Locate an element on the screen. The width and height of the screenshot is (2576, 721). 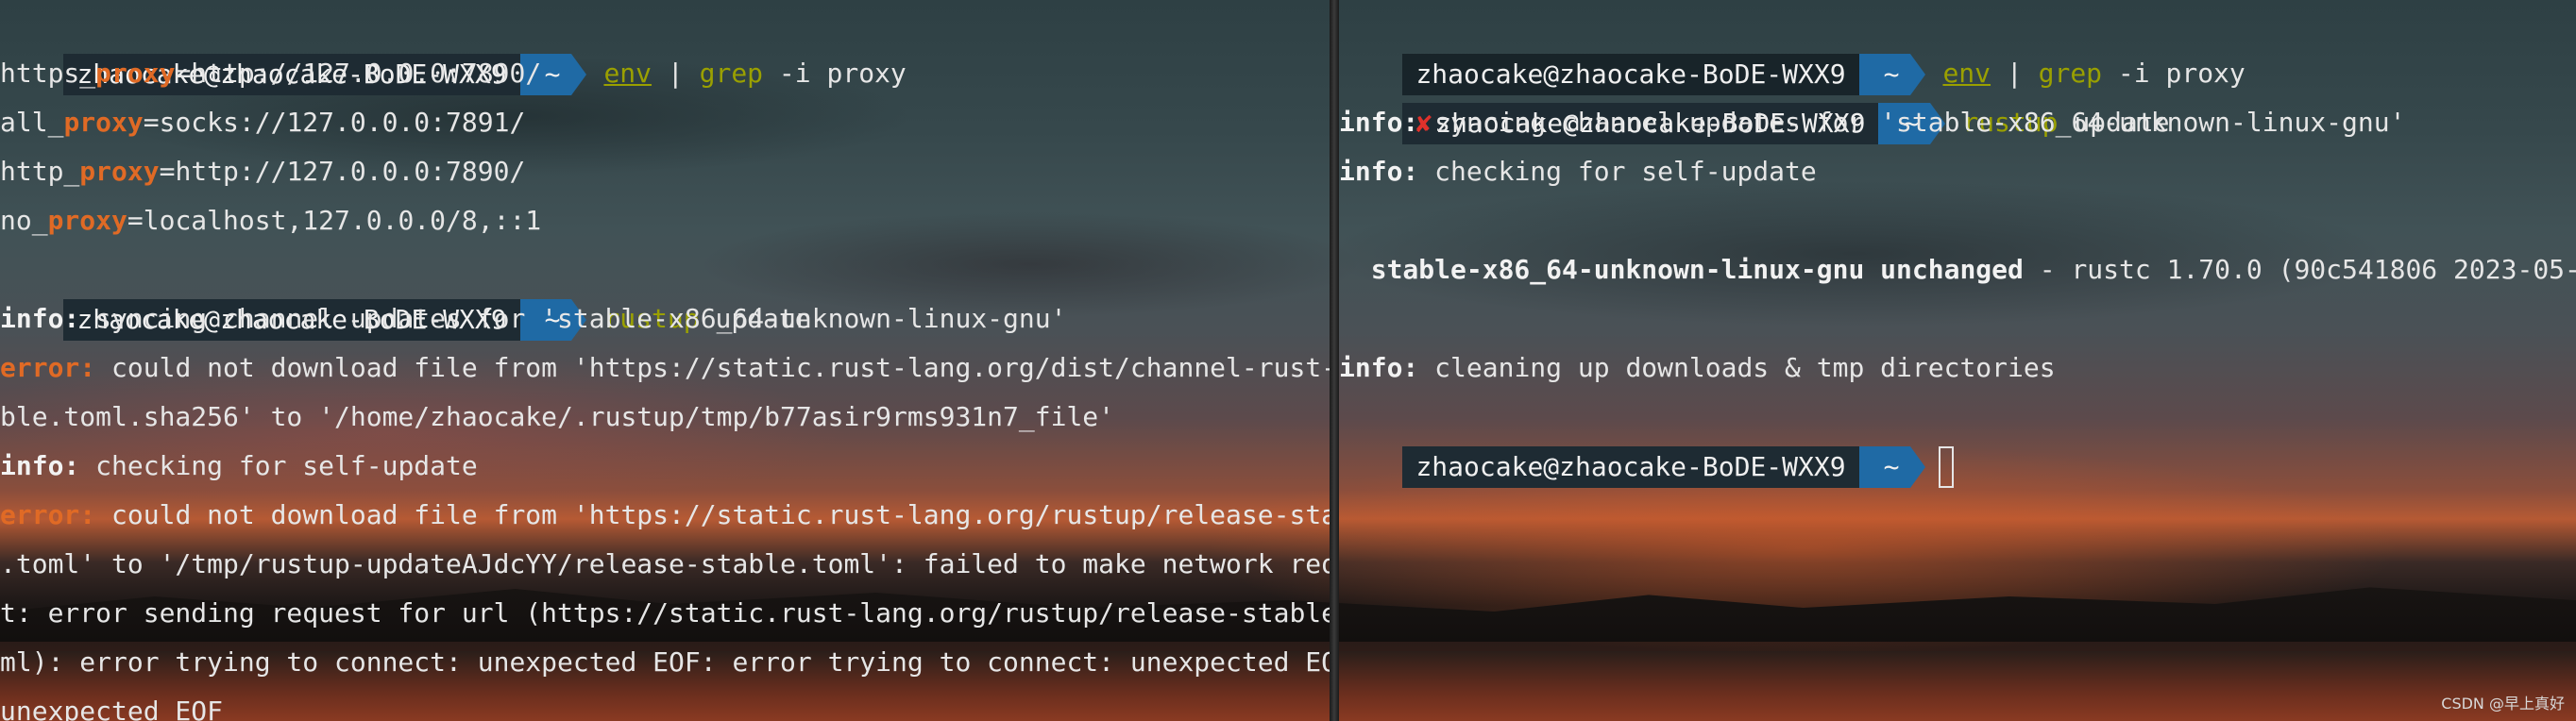
command-args: -i proxy is located at coordinates (835, 73).